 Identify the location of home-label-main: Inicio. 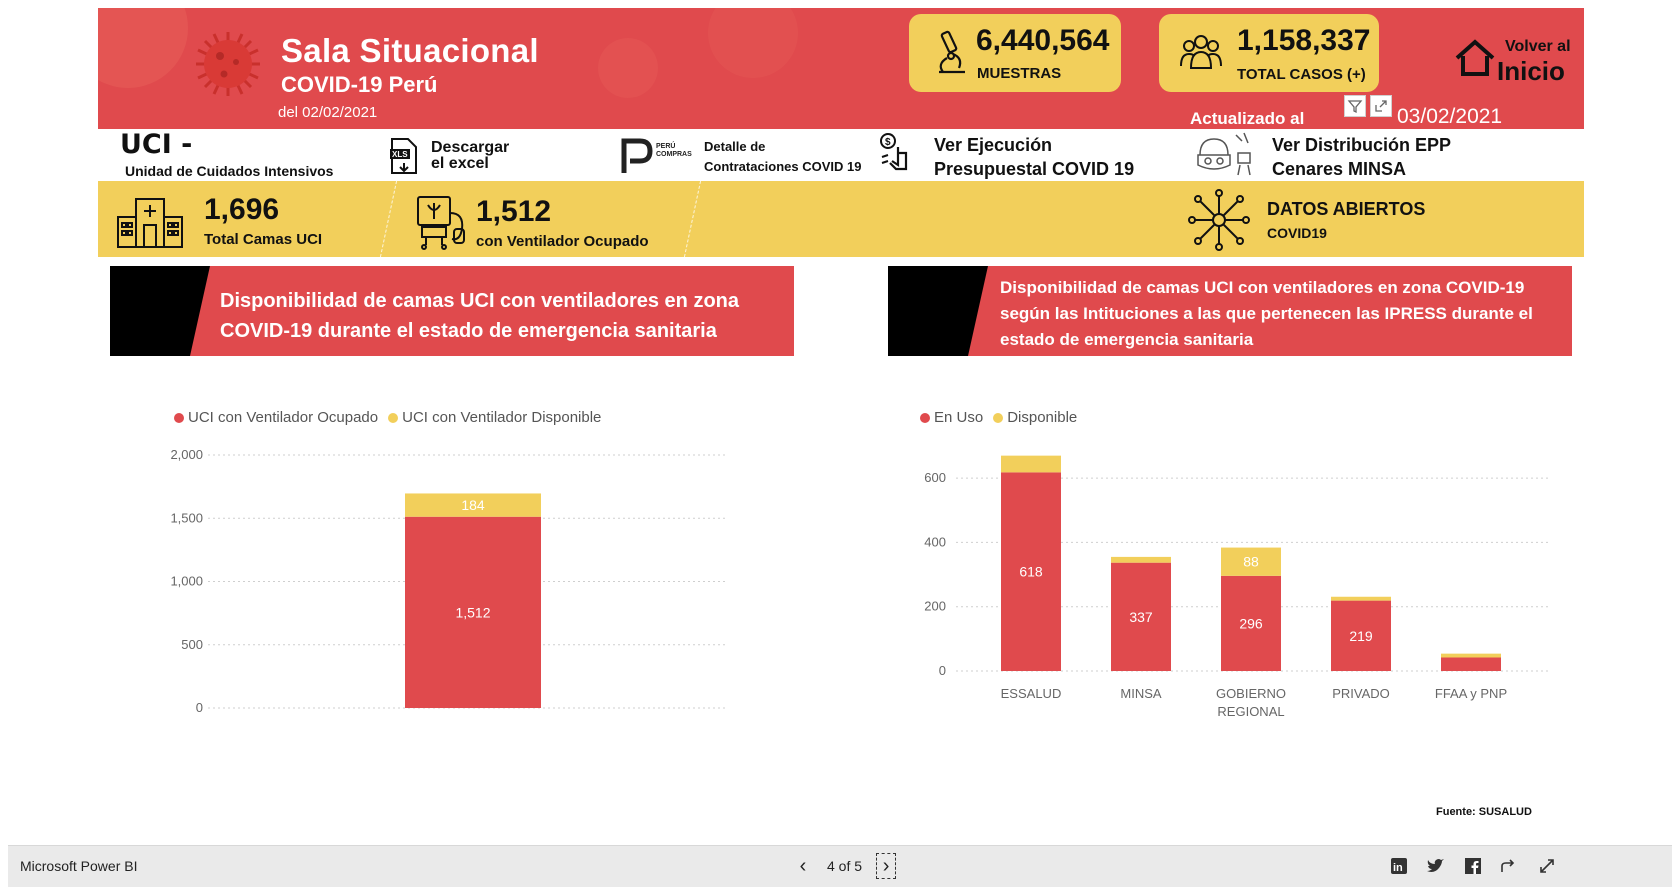
(1531, 71).